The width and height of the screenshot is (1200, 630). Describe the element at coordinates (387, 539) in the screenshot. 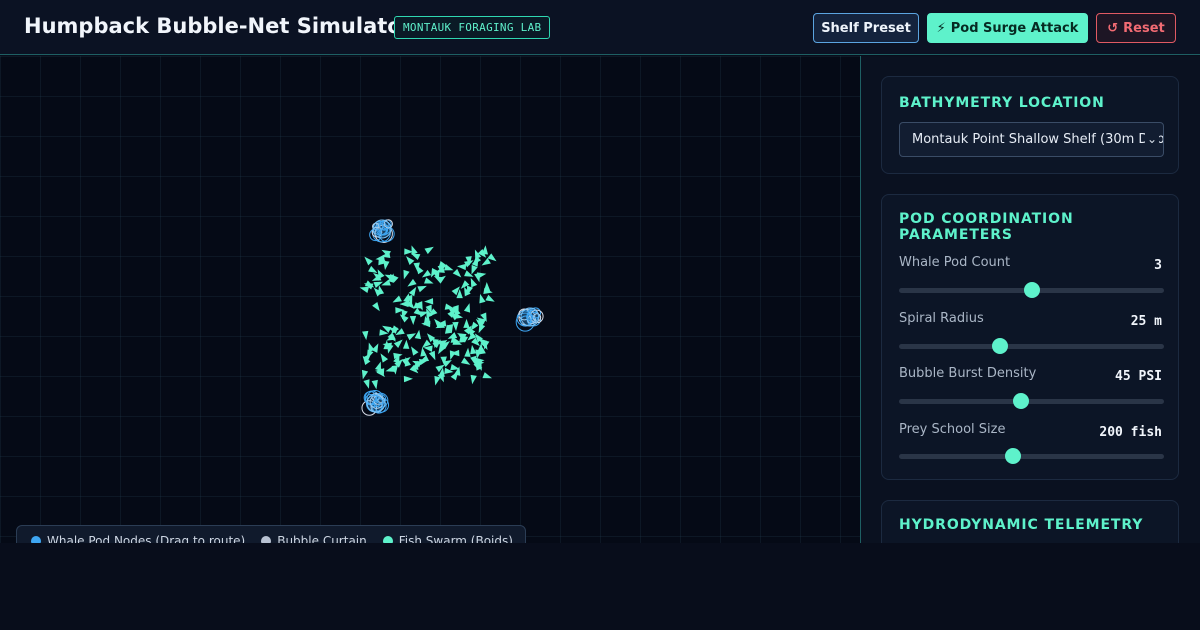

I see `fish-swarm-swatch` at that location.